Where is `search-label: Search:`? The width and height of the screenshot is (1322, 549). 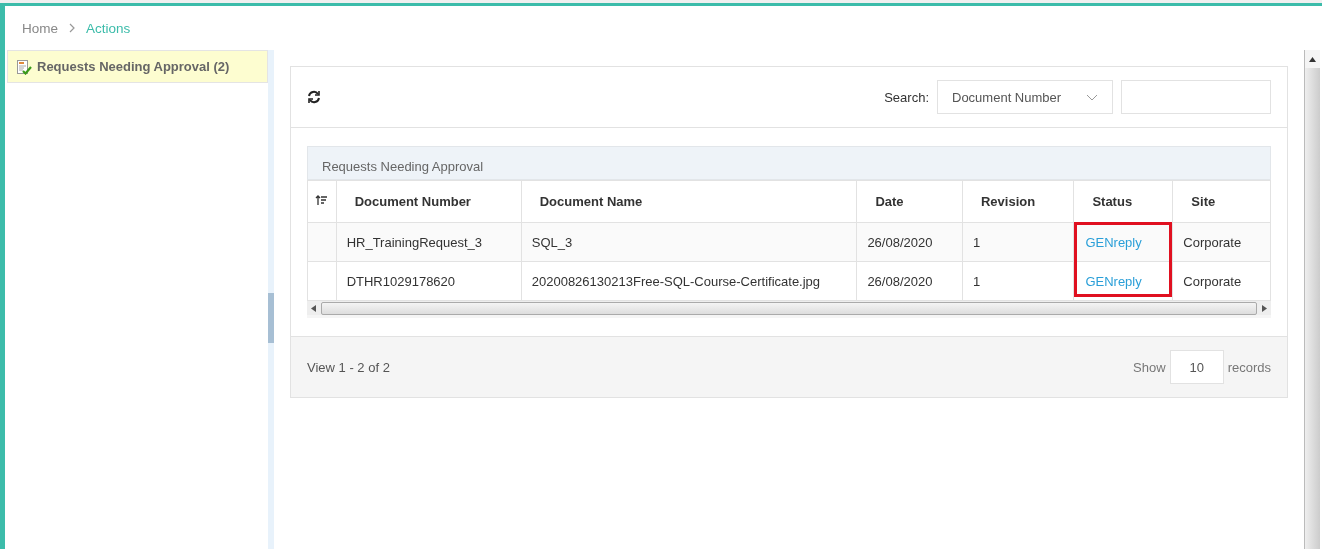 search-label: Search: is located at coordinates (906, 97).